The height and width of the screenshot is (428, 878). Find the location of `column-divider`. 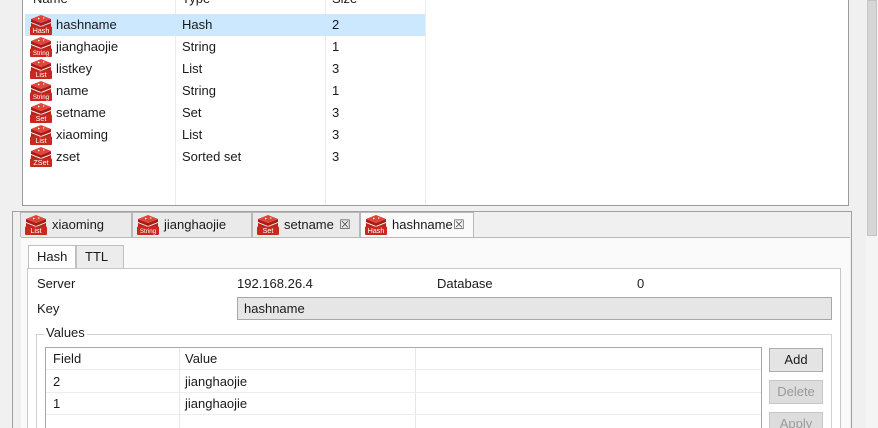

column-divider is located at coordinates (425, 102).